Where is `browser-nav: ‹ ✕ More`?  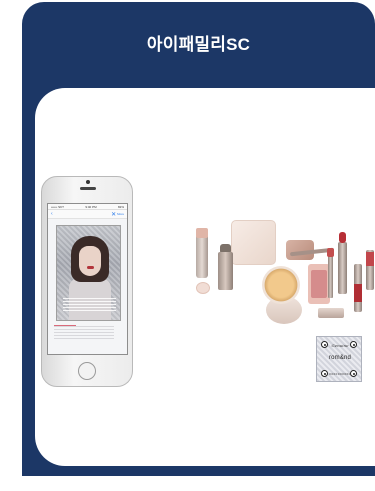
browser-nav: ‹ ✕ More is located at coordinates (87, 214).